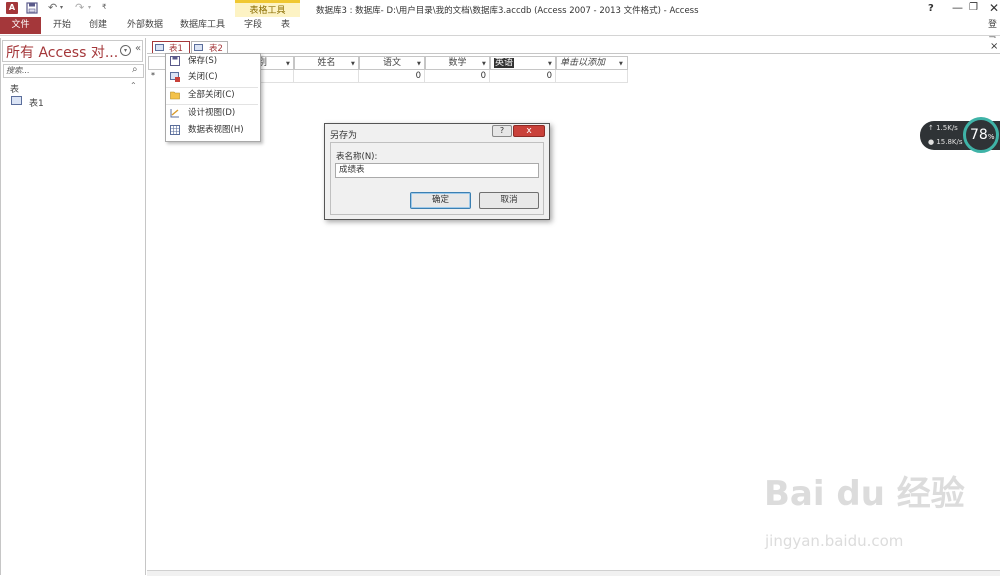  What do you see at coordinates (502, 131) in the screenshot?
I see `dialog-help-button: ?` at bounding box center [502, 131].